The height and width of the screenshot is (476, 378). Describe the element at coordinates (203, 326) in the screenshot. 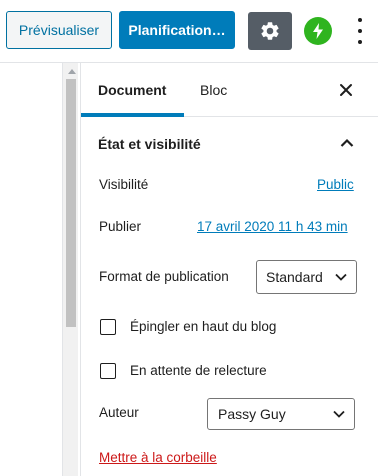

I see `sticky-label: Épingler en haut du blog` at that location.